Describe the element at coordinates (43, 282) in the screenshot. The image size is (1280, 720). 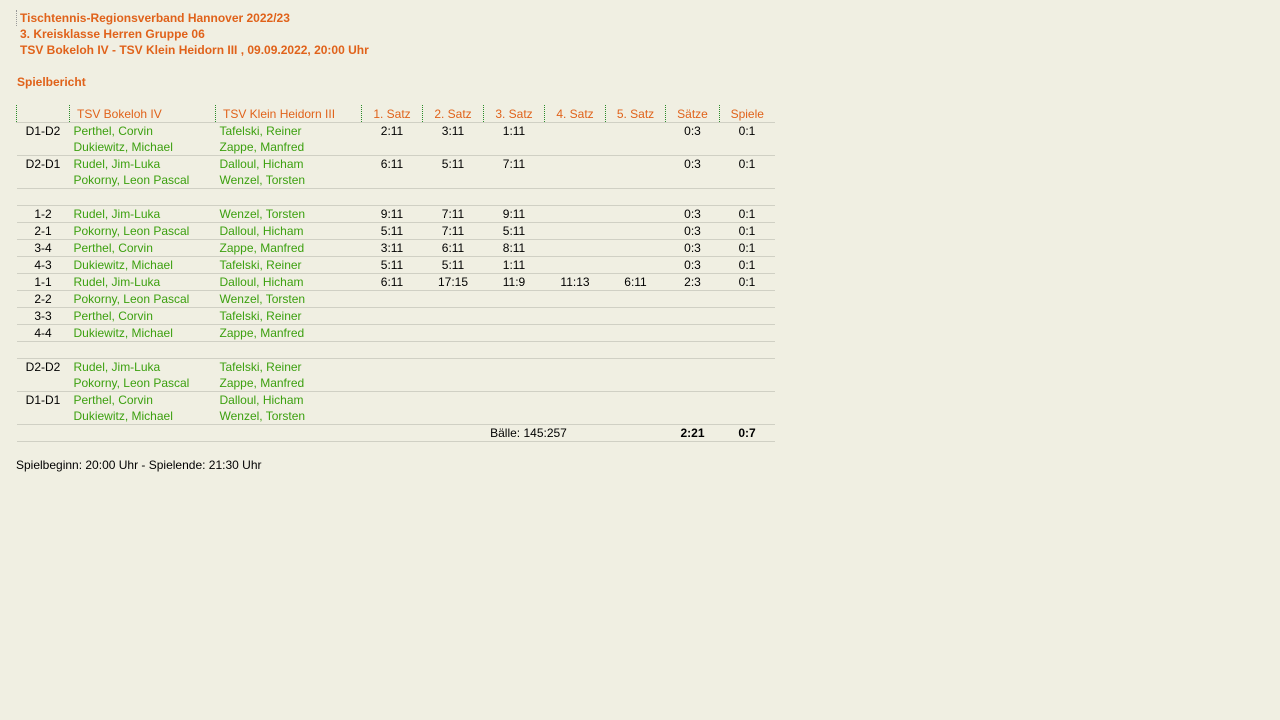
I see `pairing-label: 1-1` at that location.